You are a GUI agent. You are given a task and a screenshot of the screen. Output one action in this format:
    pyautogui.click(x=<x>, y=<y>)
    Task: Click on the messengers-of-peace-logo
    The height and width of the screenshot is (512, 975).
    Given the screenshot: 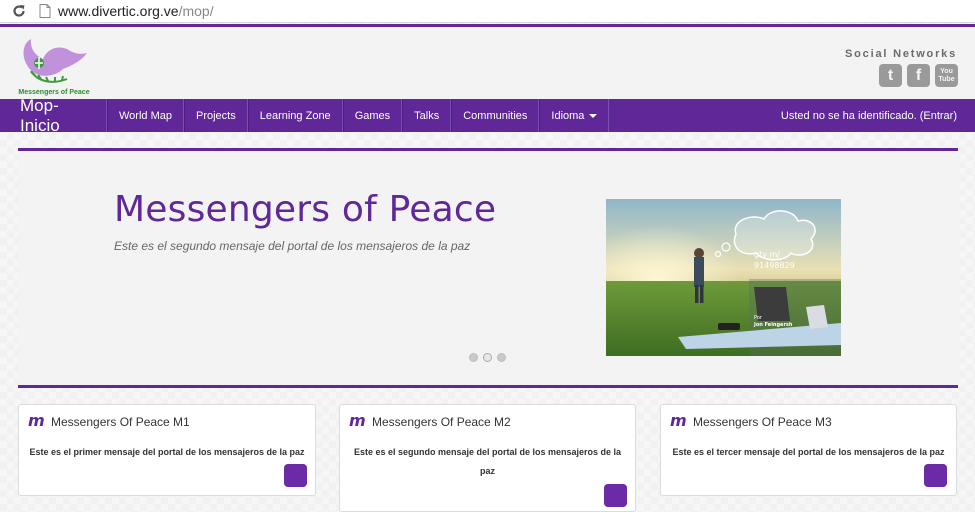 What is the action you would take?
    pyautogui.click(x=53, y=66)
    